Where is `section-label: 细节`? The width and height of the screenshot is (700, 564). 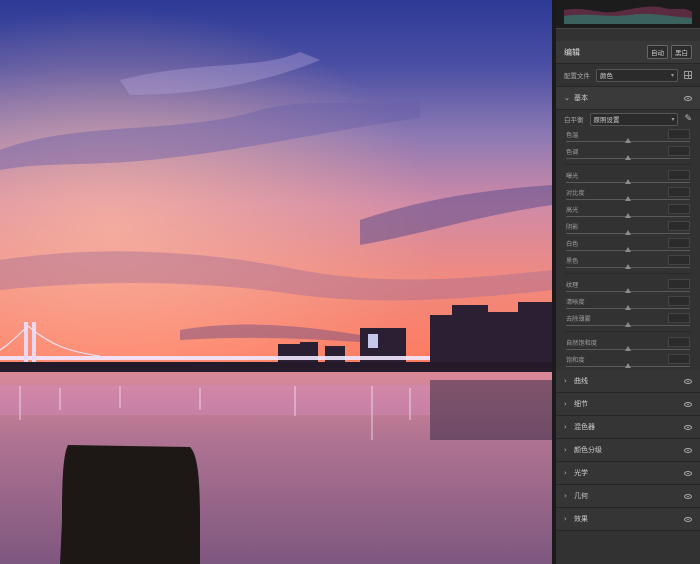 section-label: 细节 is located at coordinates (581, 404).